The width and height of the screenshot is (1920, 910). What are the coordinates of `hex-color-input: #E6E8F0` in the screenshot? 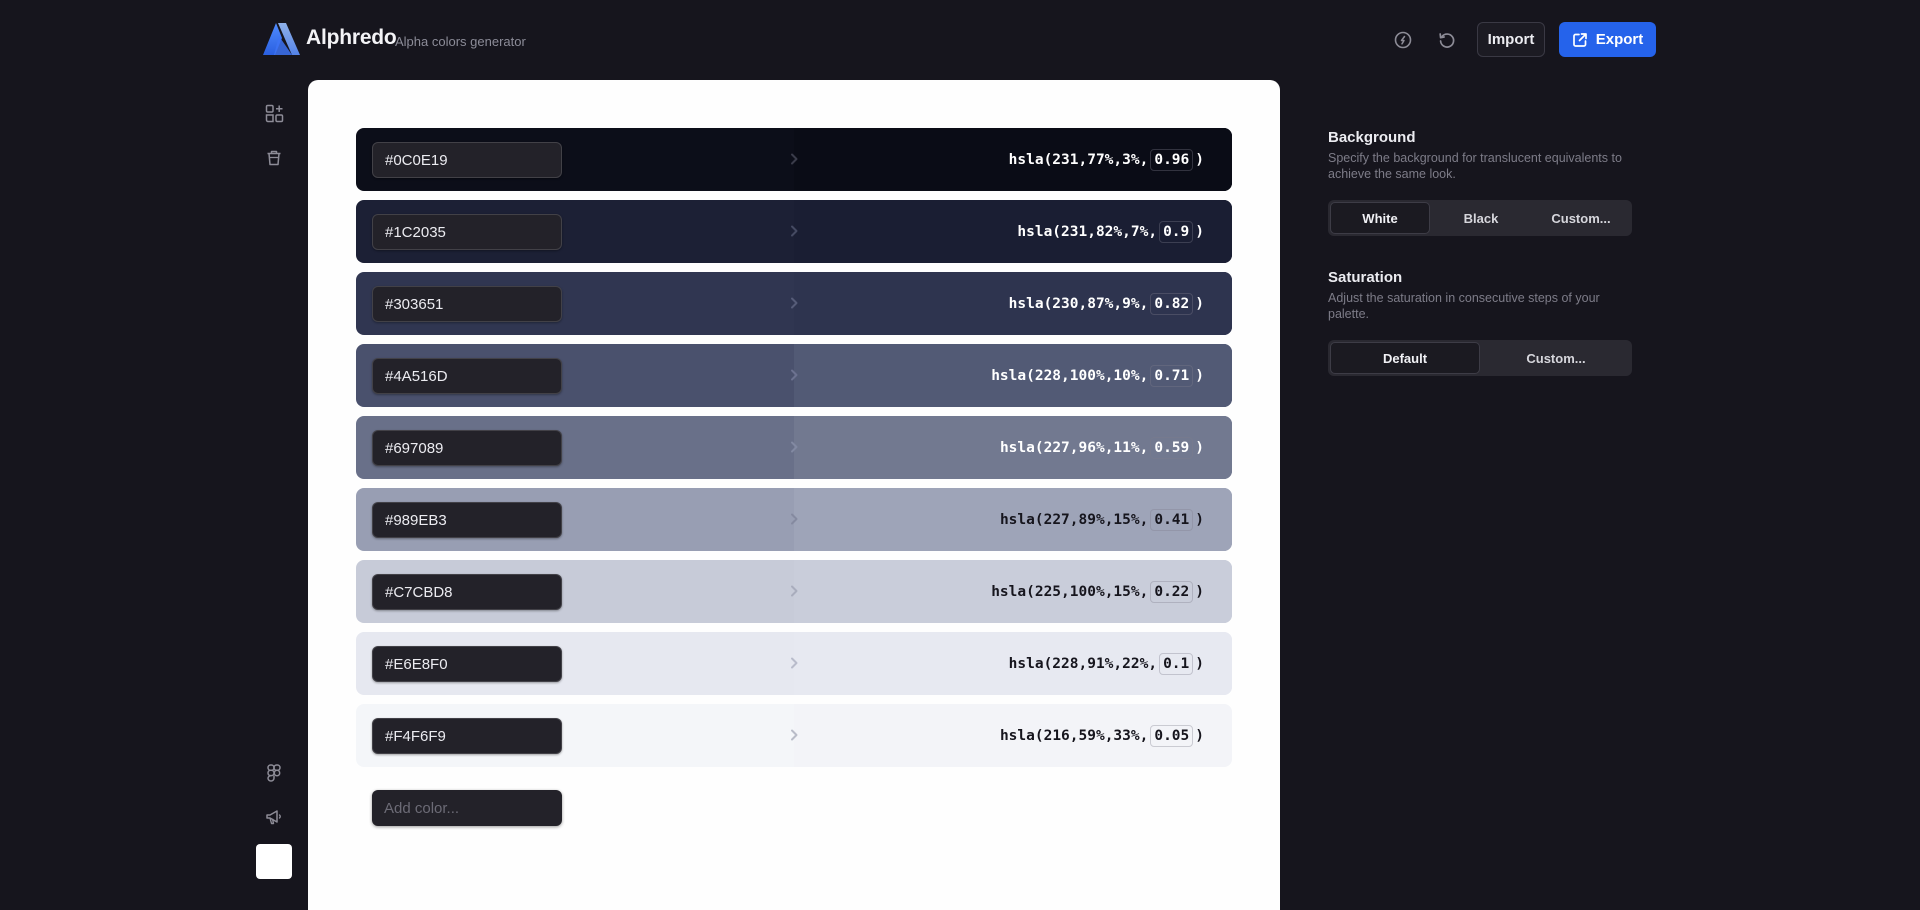 It's located at (467, 664).